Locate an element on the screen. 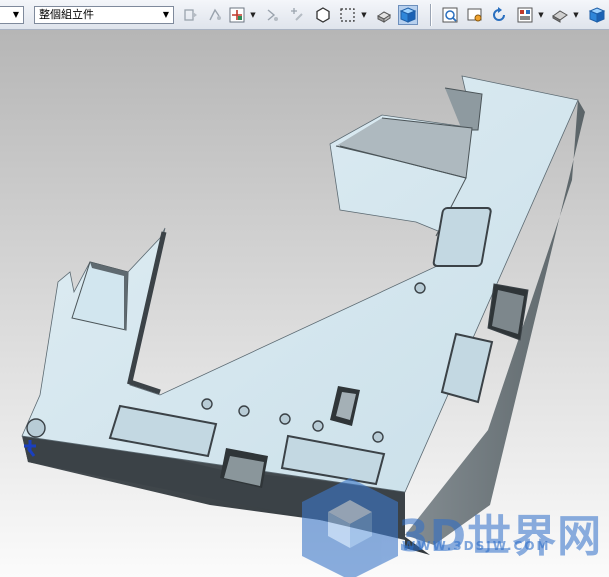 Image resolution: width=609 pixels, height=577 pixels. left-combo: ▼ is located at coordinates (12, 15).